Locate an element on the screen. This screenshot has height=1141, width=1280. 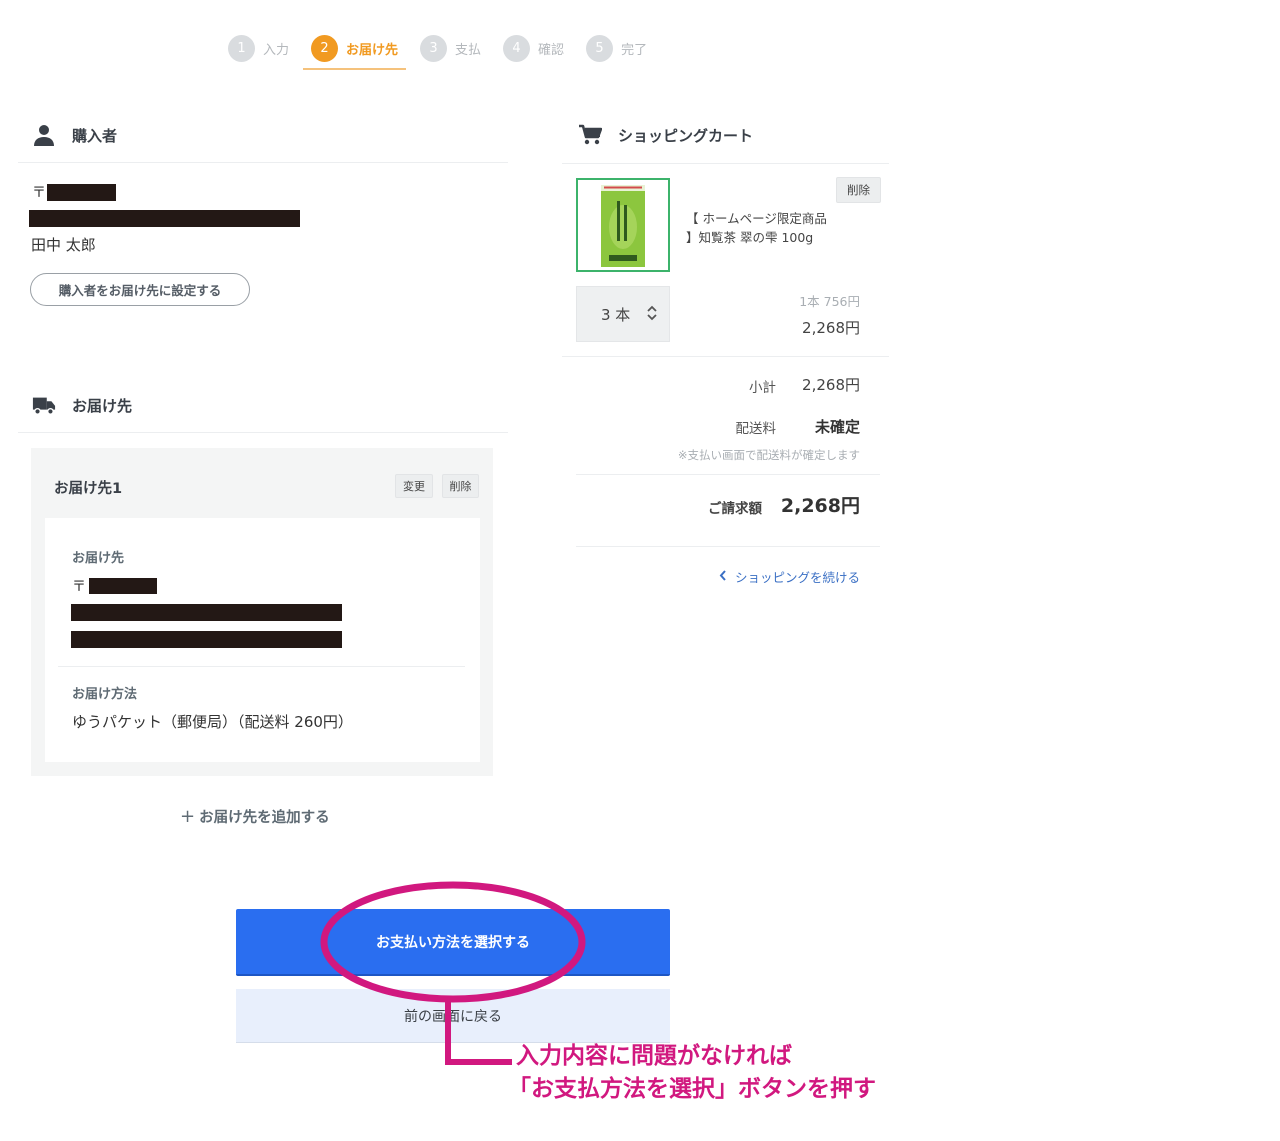
annotation-line2: 「お支払方法を選択」ボタンを押す is located at coordinates (692, 1089).